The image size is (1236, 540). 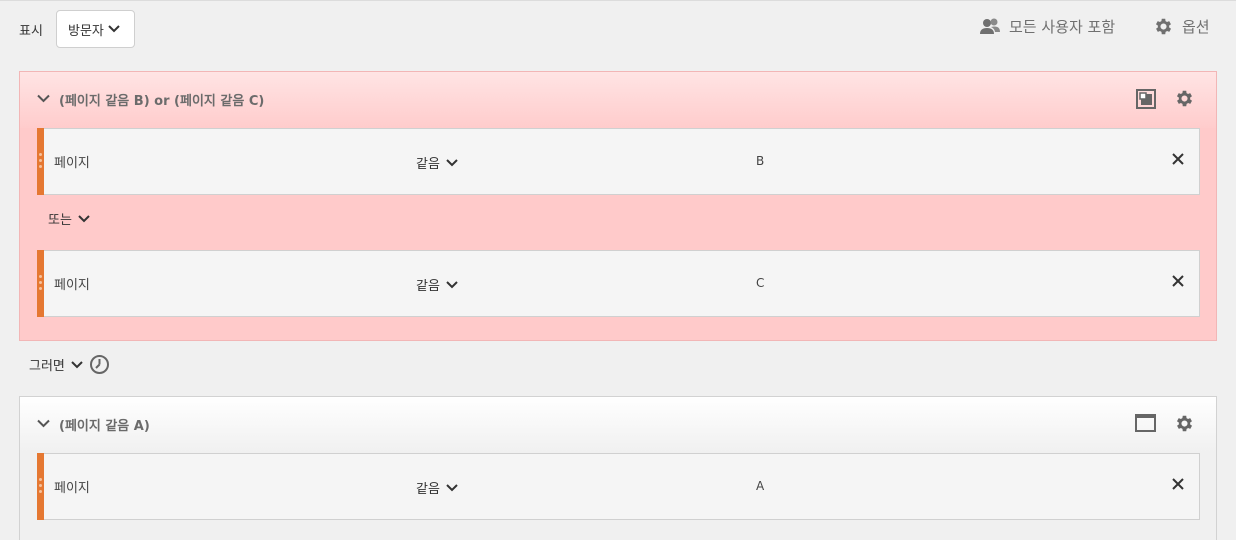 I want to click on options-label: 옵션, so click(x=1196, y=27).